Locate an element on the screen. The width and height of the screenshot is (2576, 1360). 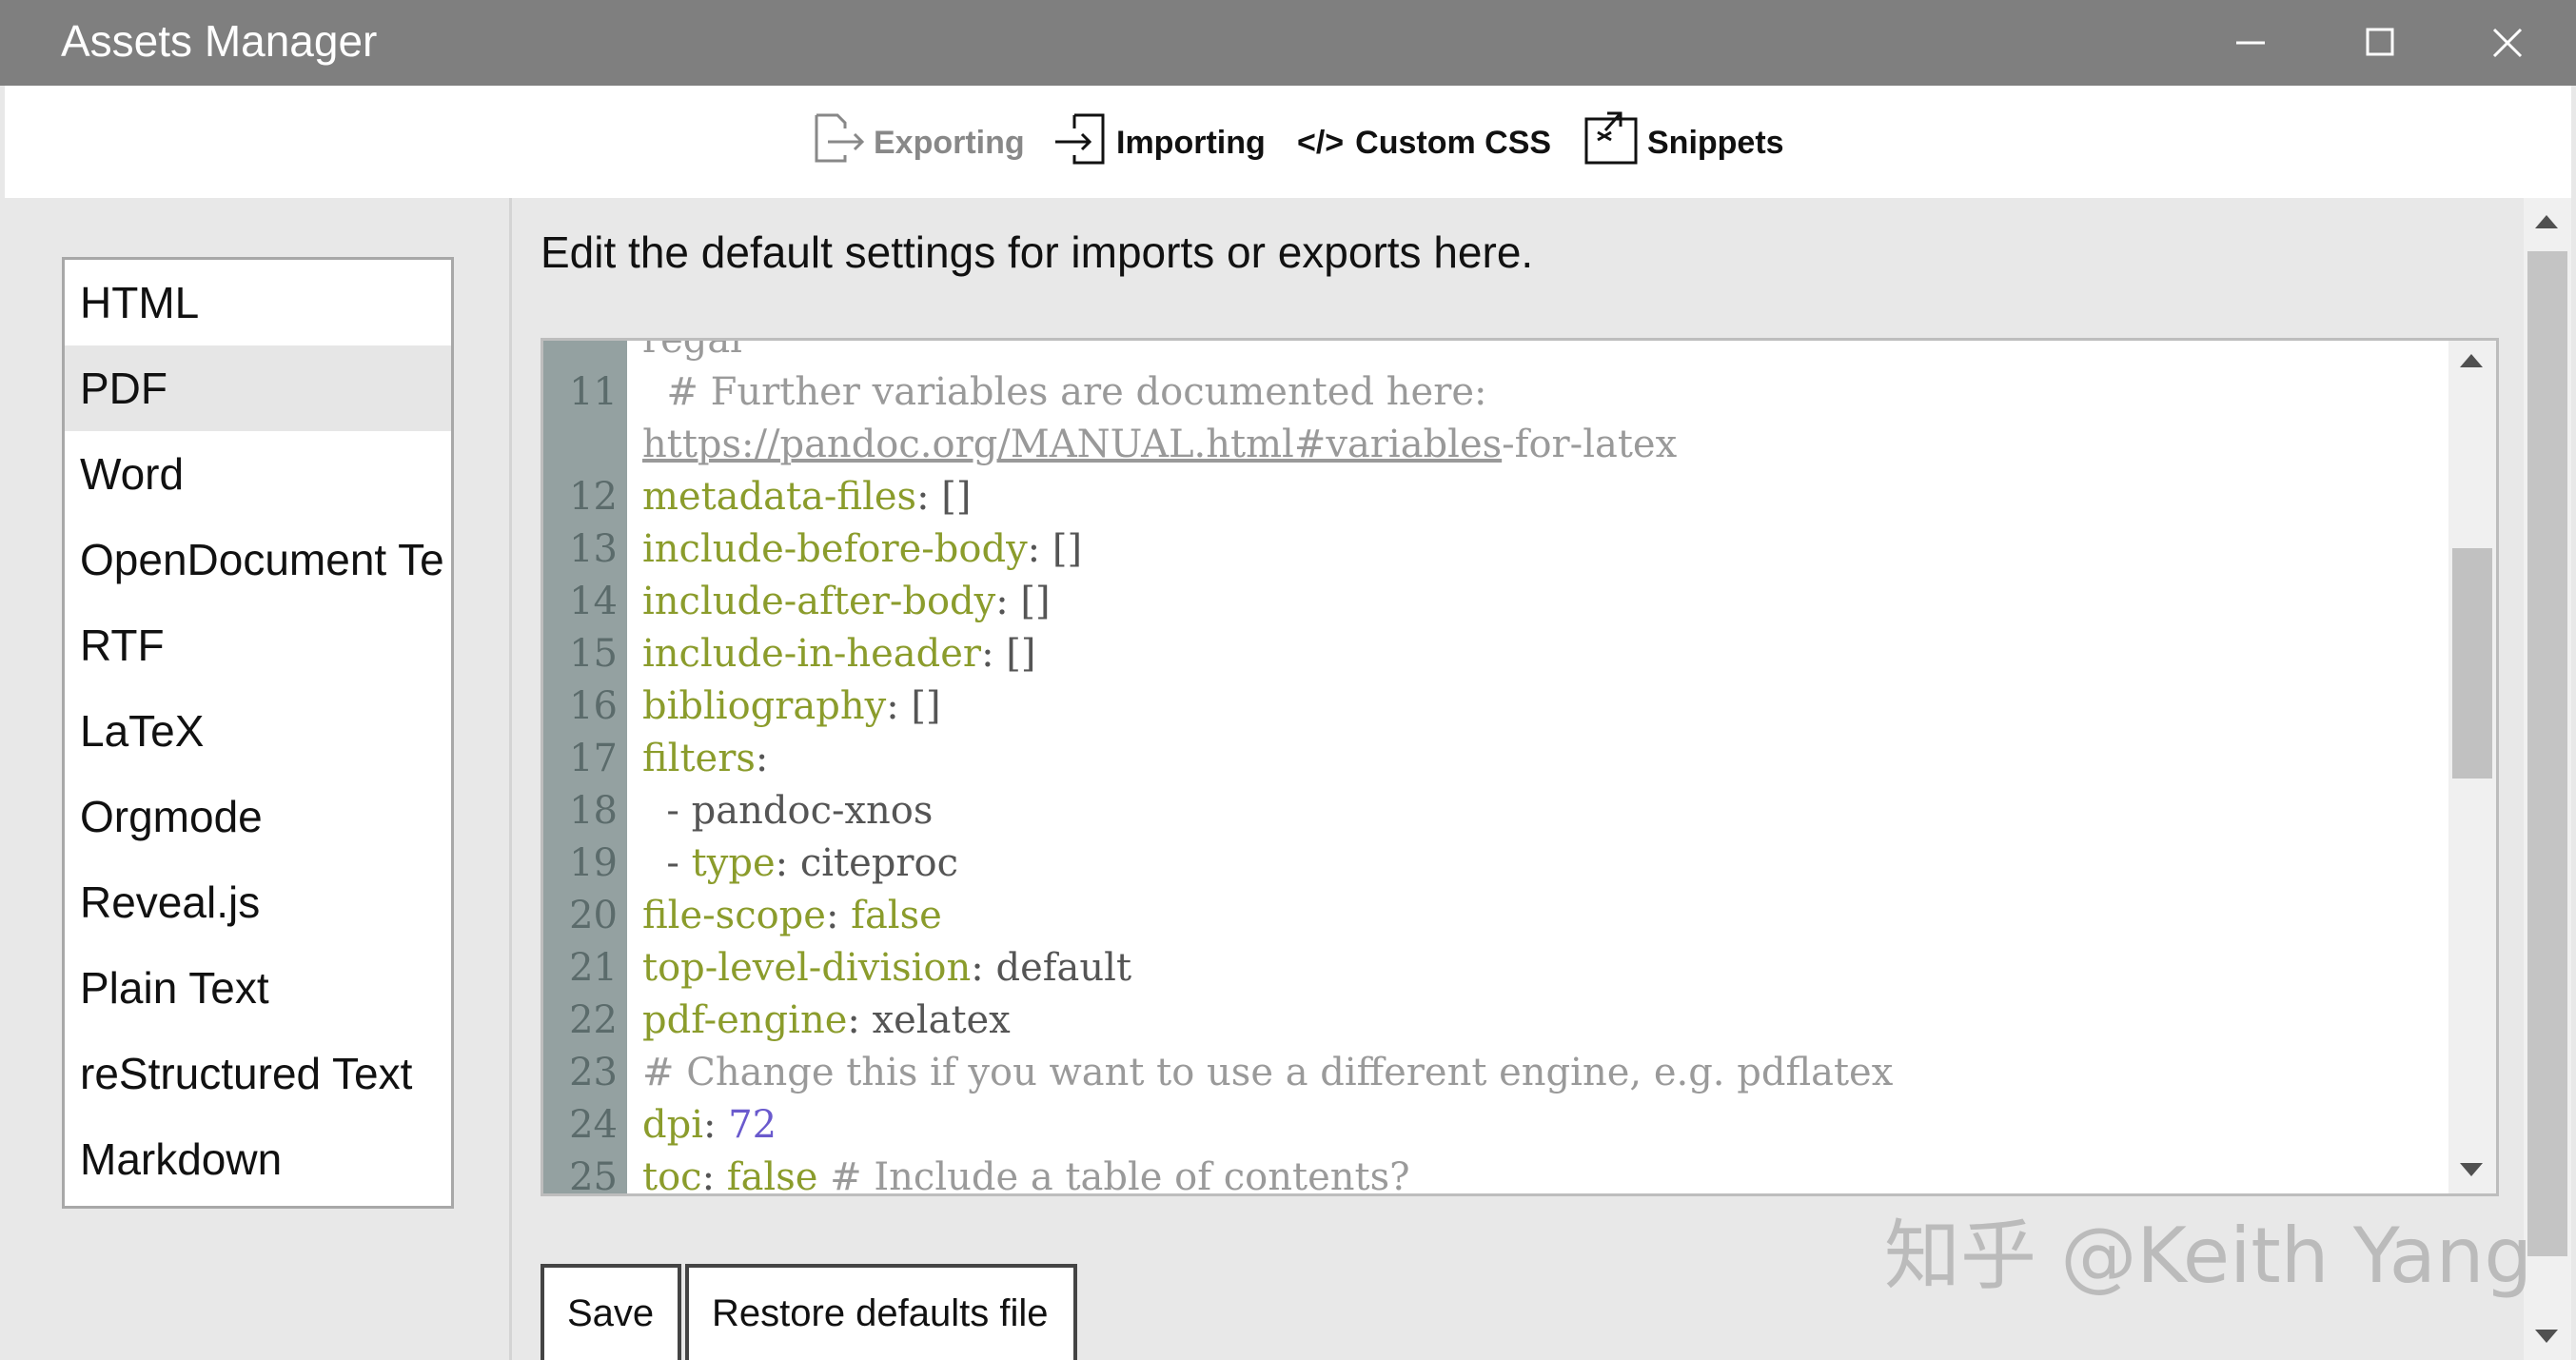
tab-exporting: Exporting is located at coordinates (917, 142).